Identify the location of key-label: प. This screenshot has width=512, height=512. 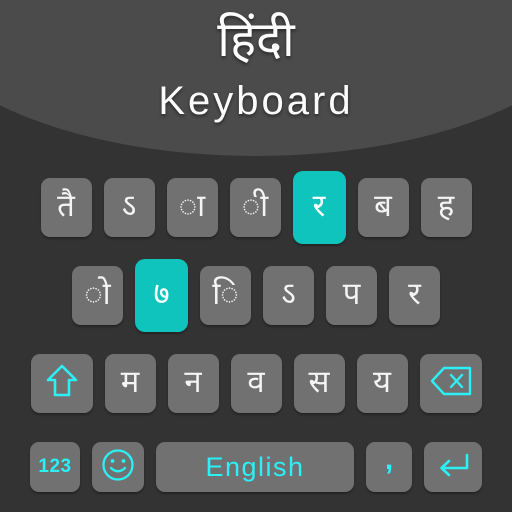
(351, 293).